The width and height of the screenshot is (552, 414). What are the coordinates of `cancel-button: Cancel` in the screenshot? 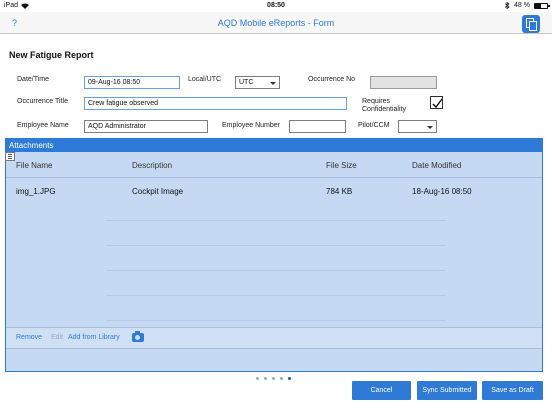 It's located at (381, 390).